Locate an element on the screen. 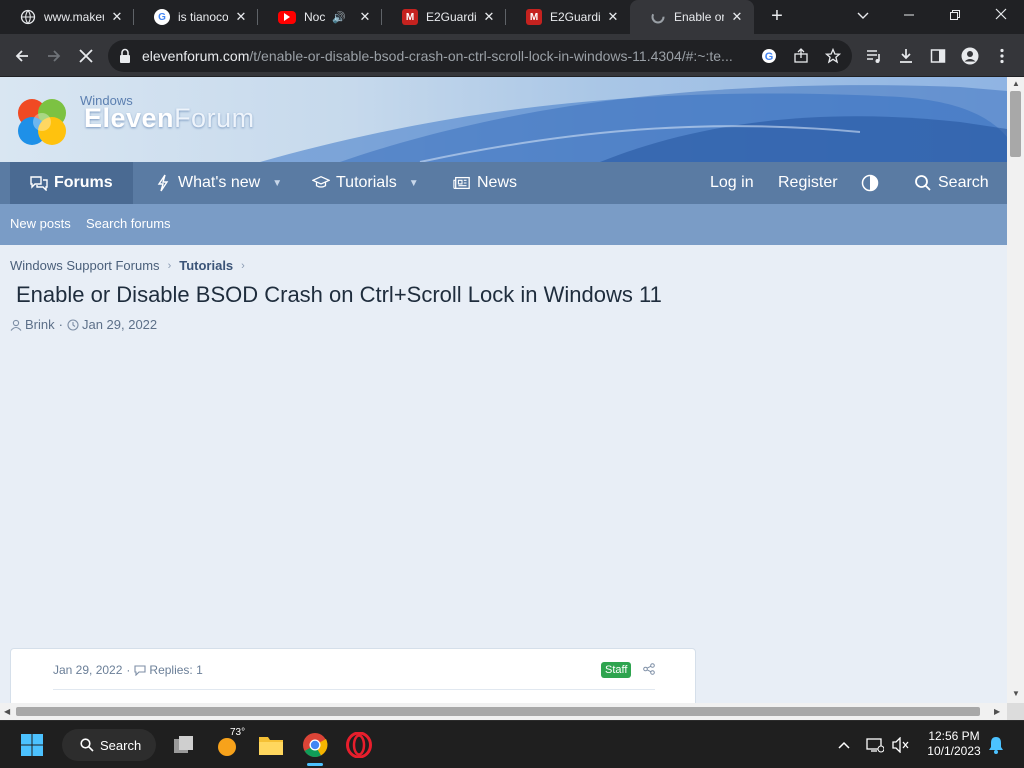 The width and height of the screenshot is (1024, 768). search-forums-link: Search forums is located at coordinates (128, 223).